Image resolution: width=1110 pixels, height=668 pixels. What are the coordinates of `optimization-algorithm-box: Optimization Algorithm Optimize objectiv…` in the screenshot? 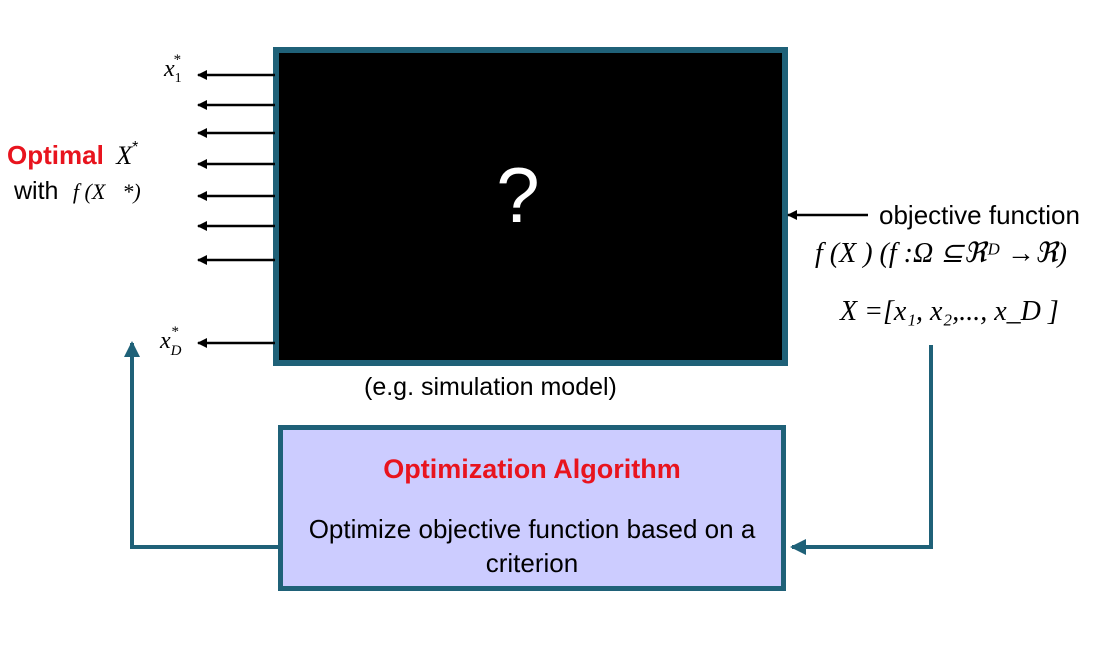 It's located at (532, 508).